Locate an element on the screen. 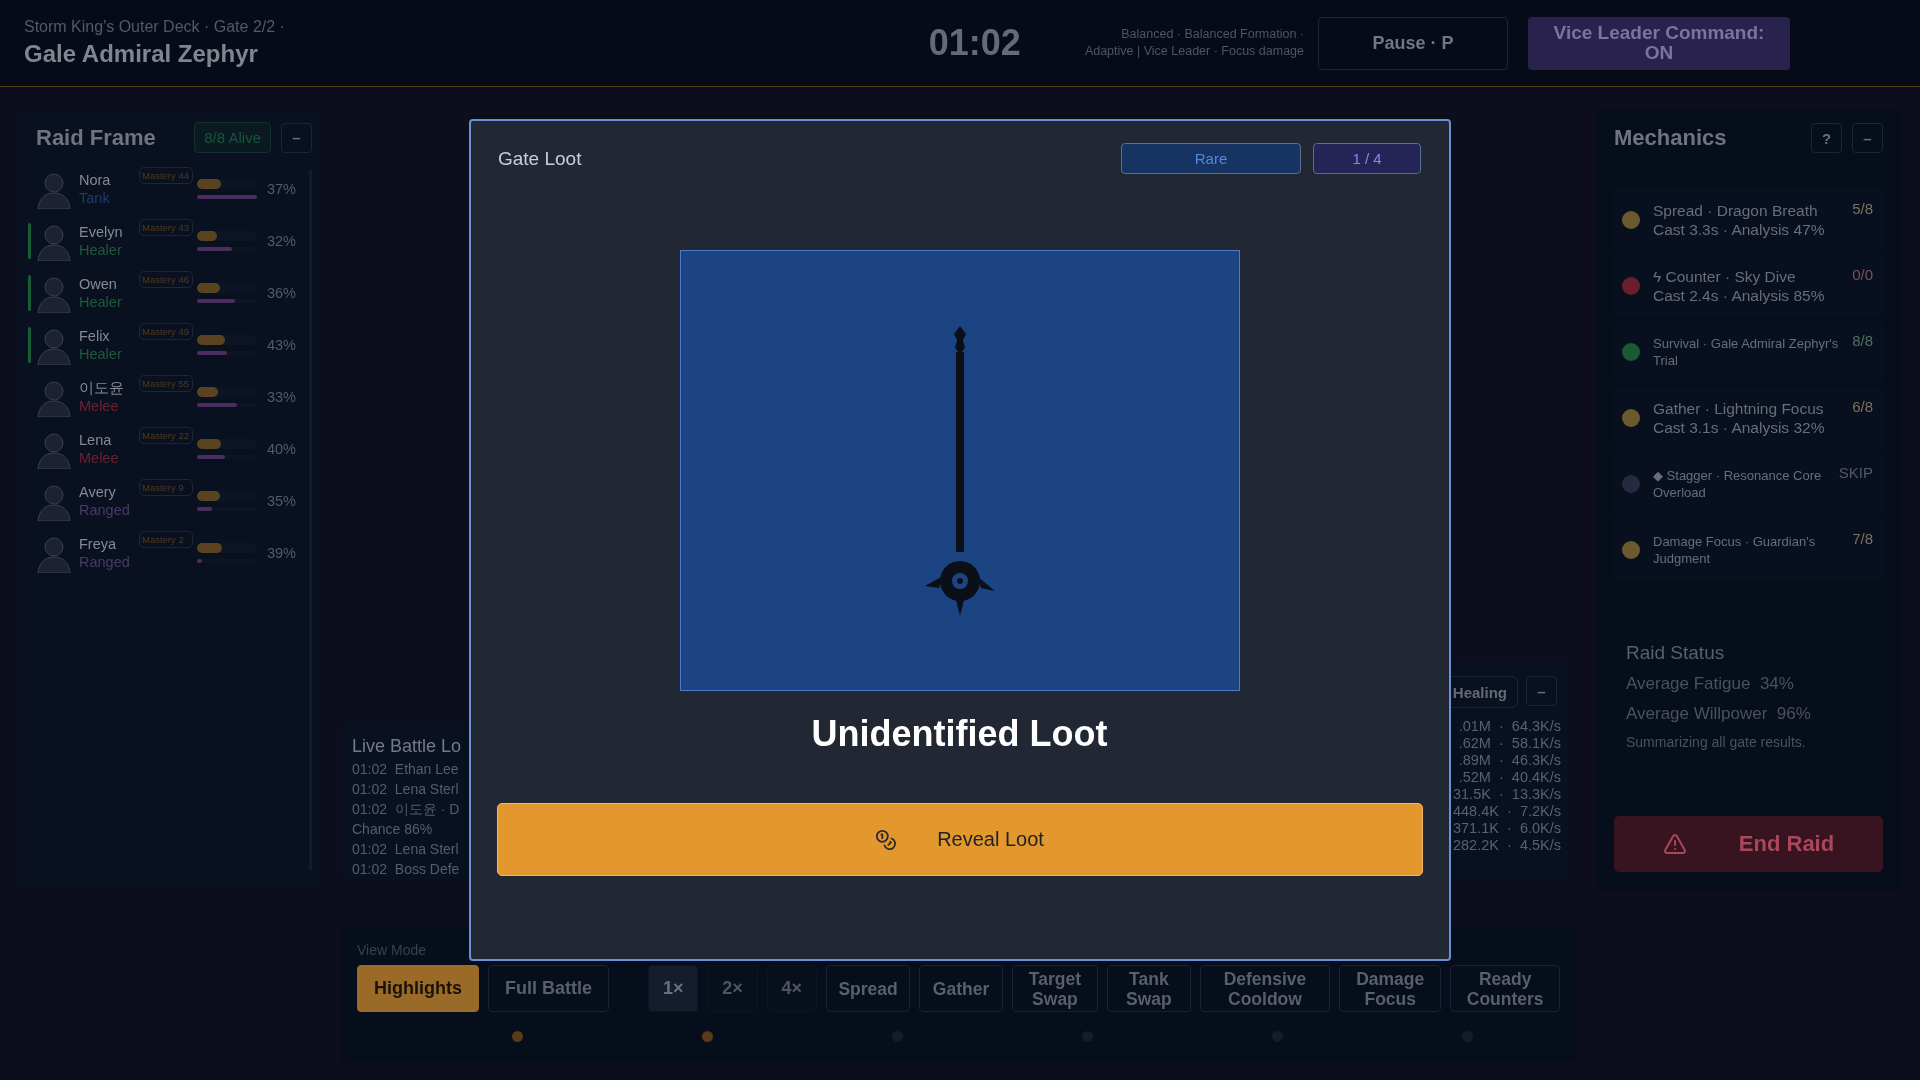  meter-row: .62M · 58.1K/s is located at coordinates (1509, 743).